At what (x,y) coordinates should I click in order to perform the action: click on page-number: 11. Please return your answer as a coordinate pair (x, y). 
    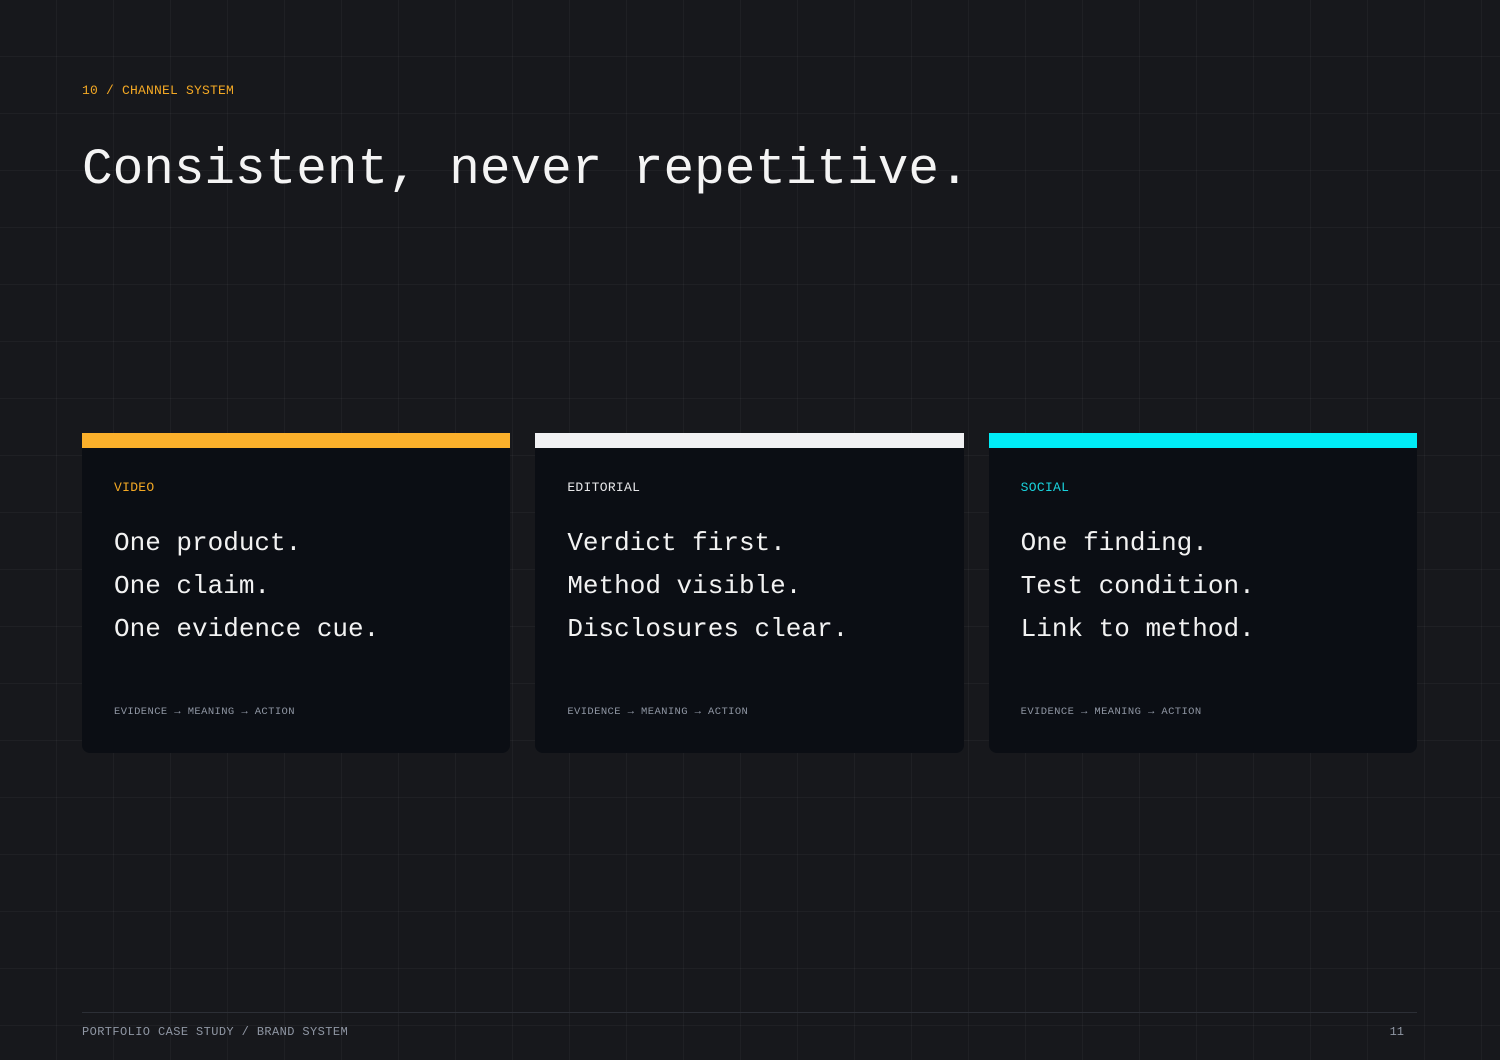
    Looking at the image, I should click on (1396, 1032).